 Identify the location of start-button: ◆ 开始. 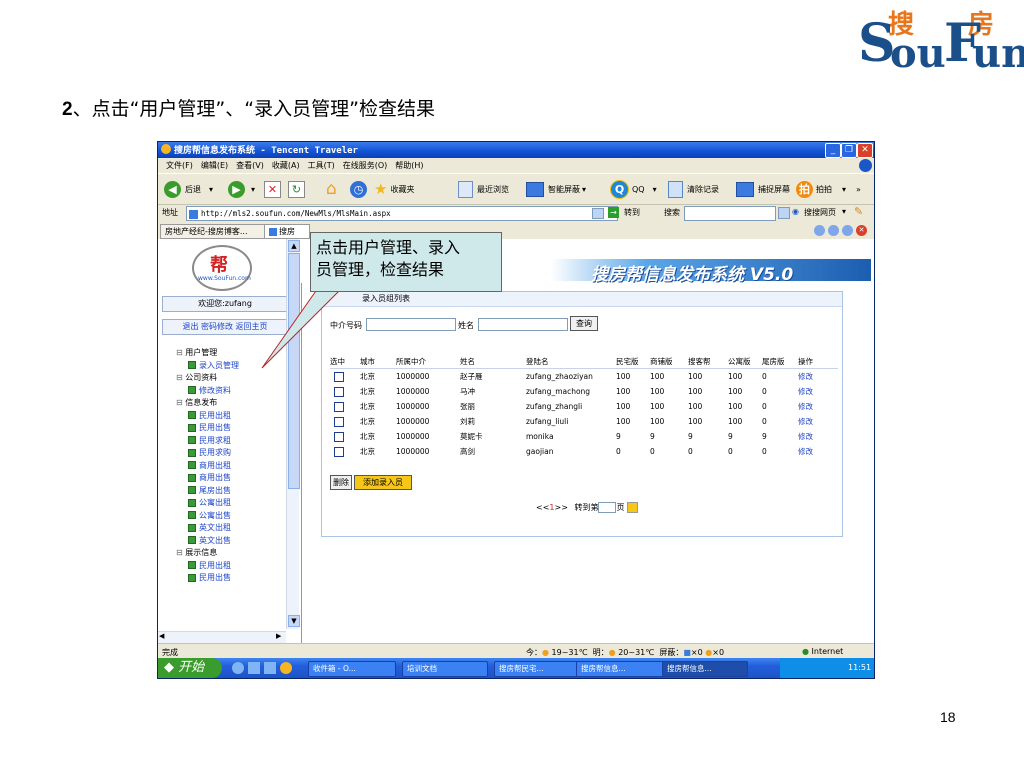
(190, 668).